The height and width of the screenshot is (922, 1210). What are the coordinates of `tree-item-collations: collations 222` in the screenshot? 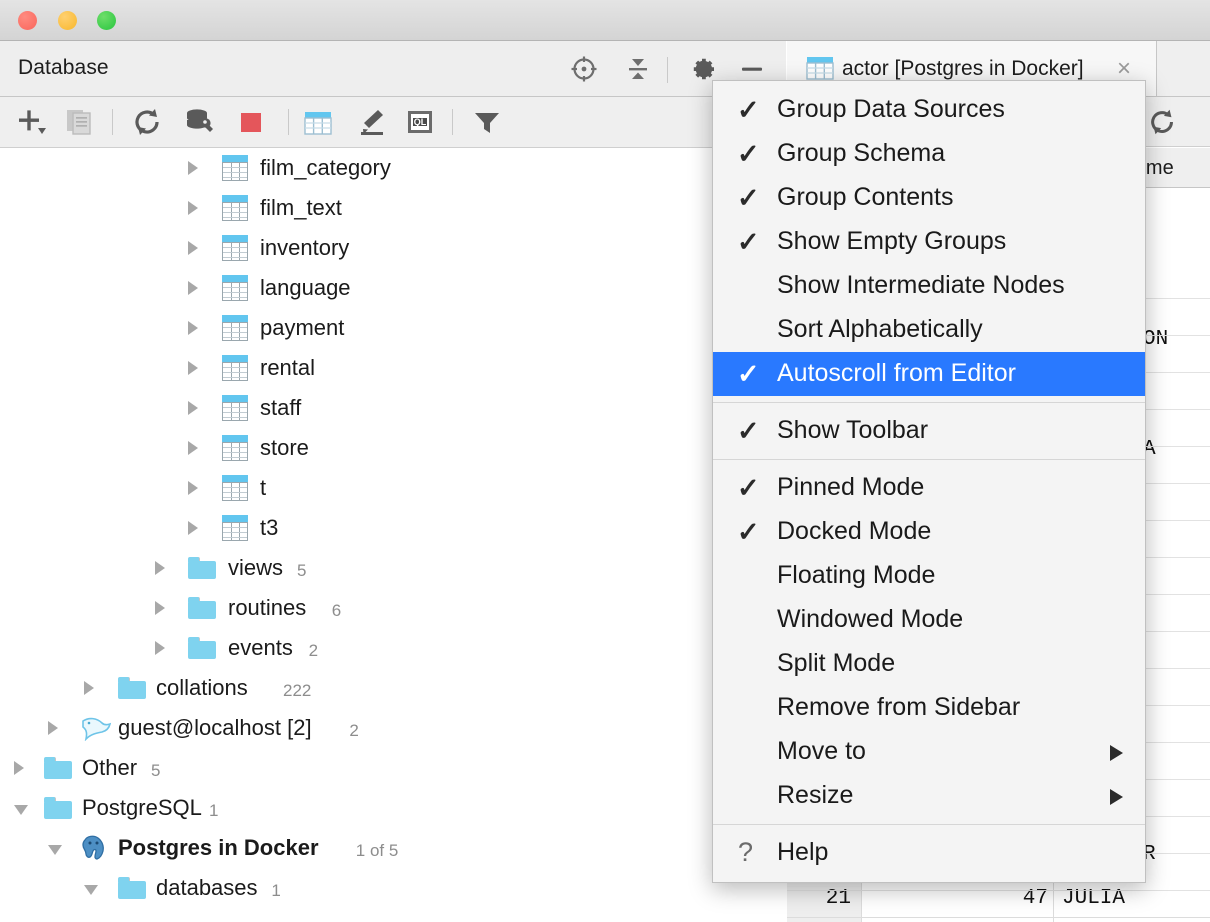 It's located at (393, 688).